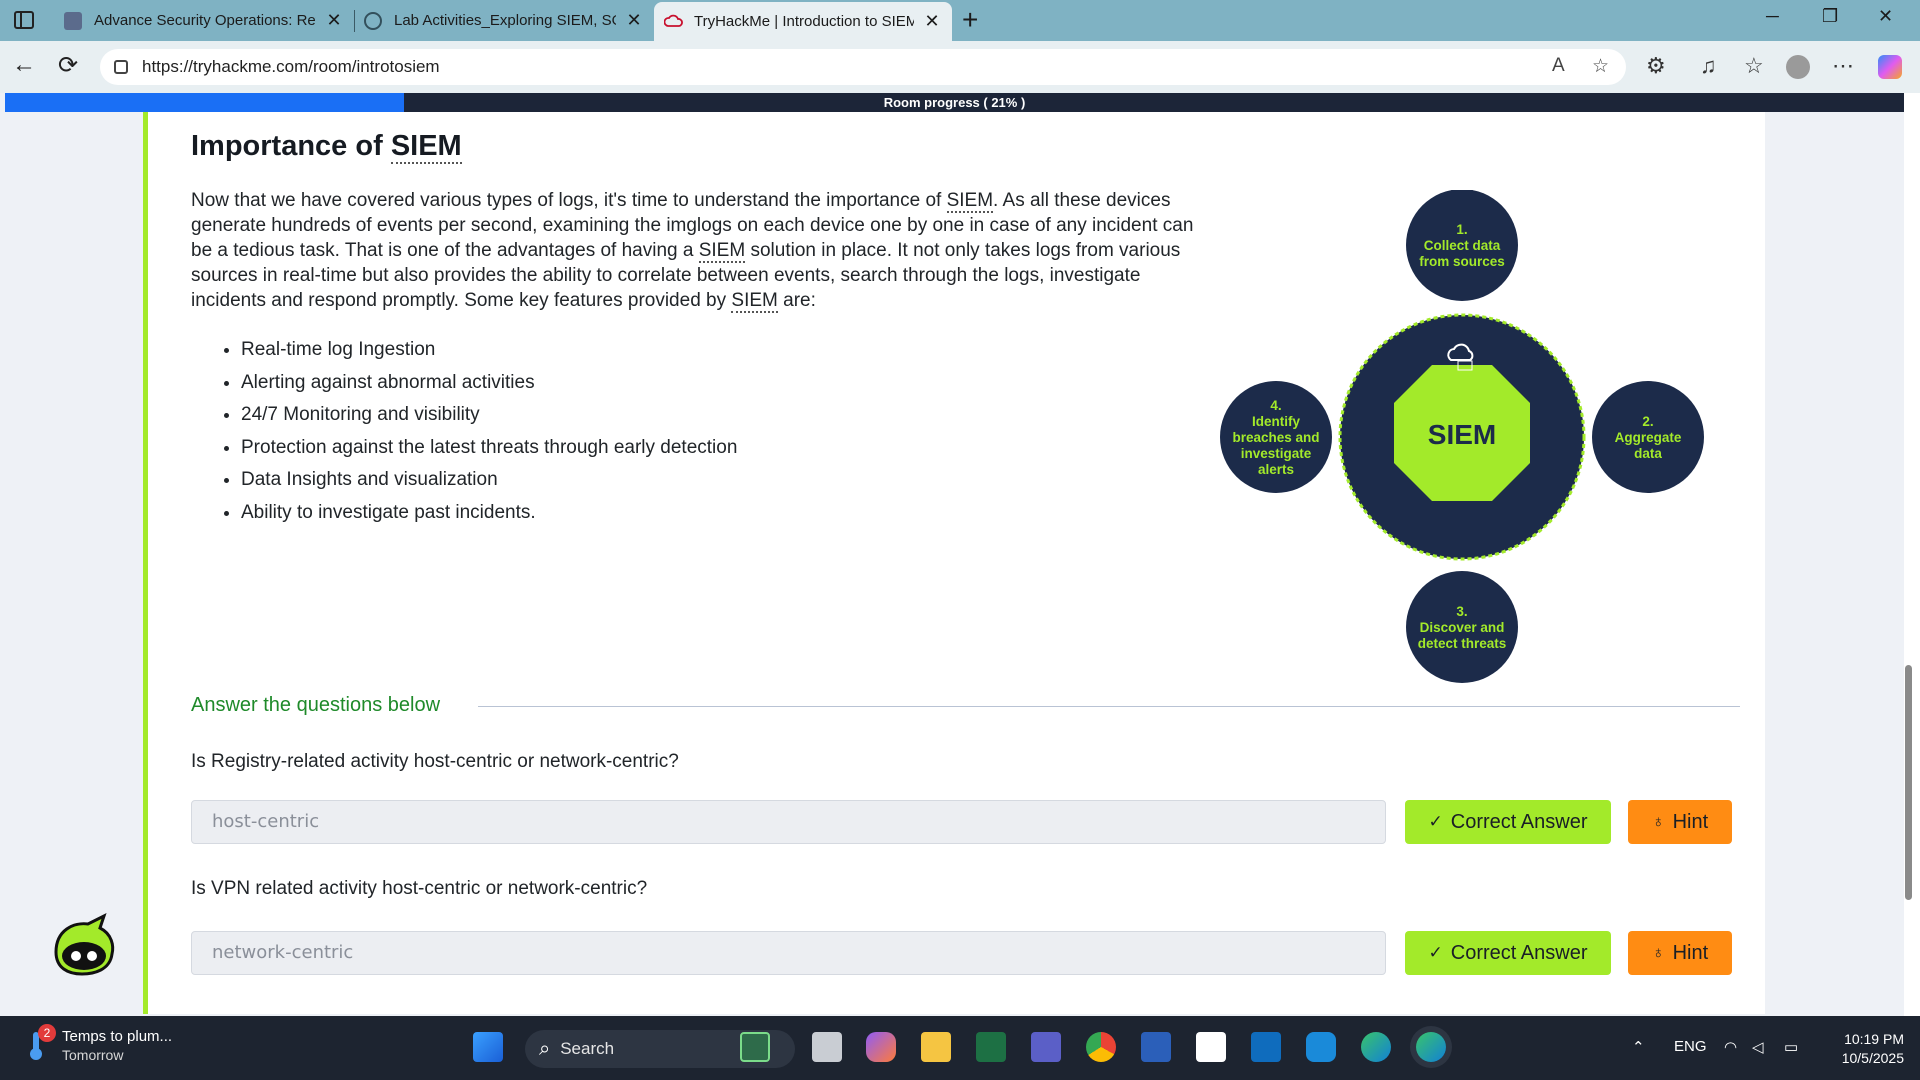  I want to click on tab-lab-activities: Lab Activities_Exploring SIEM, SO ✕, so click(504, 20).